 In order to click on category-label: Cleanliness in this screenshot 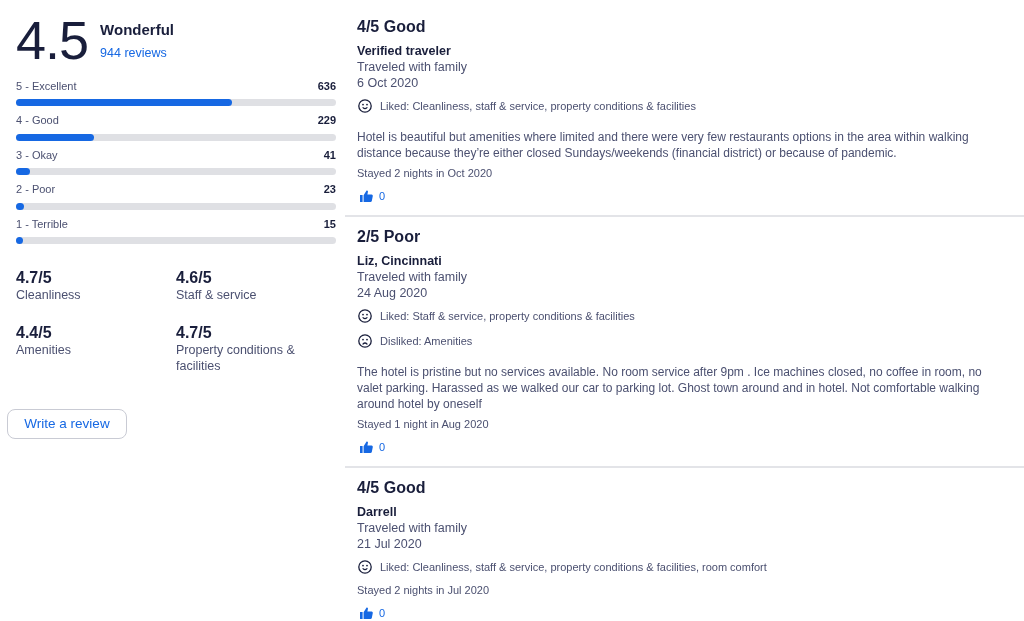, I will do `click(49, 295)`.